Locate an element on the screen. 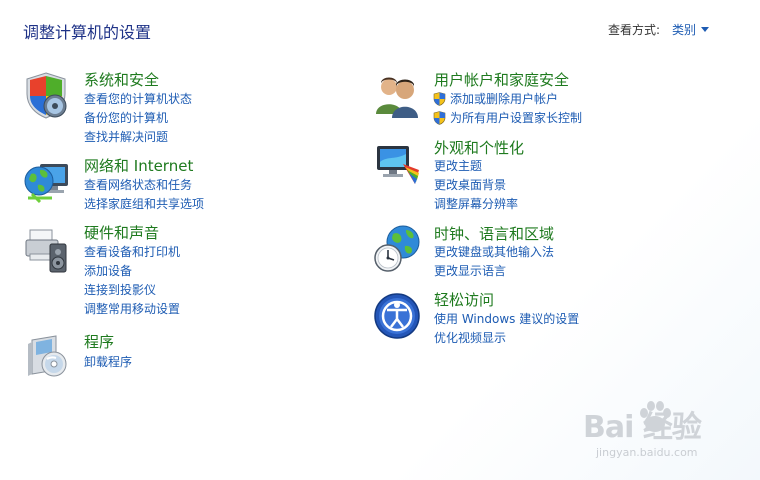 The width and height of the screenshot is (760, 480). link-homegroup-sharing: 选择家庭组和共享选项 is located at coordinates (144, 204).